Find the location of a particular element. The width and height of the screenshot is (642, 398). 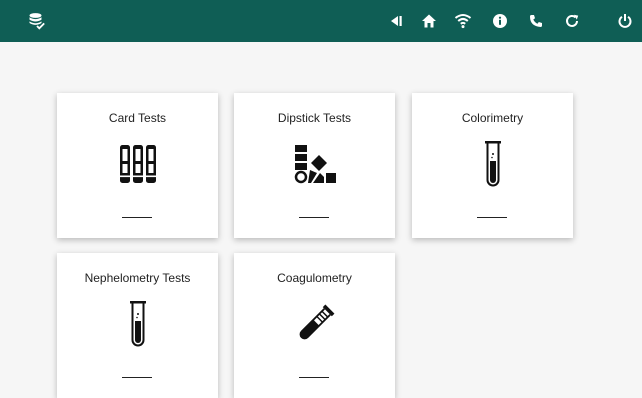

card-strips-icon is located at coordinates (138, 164).